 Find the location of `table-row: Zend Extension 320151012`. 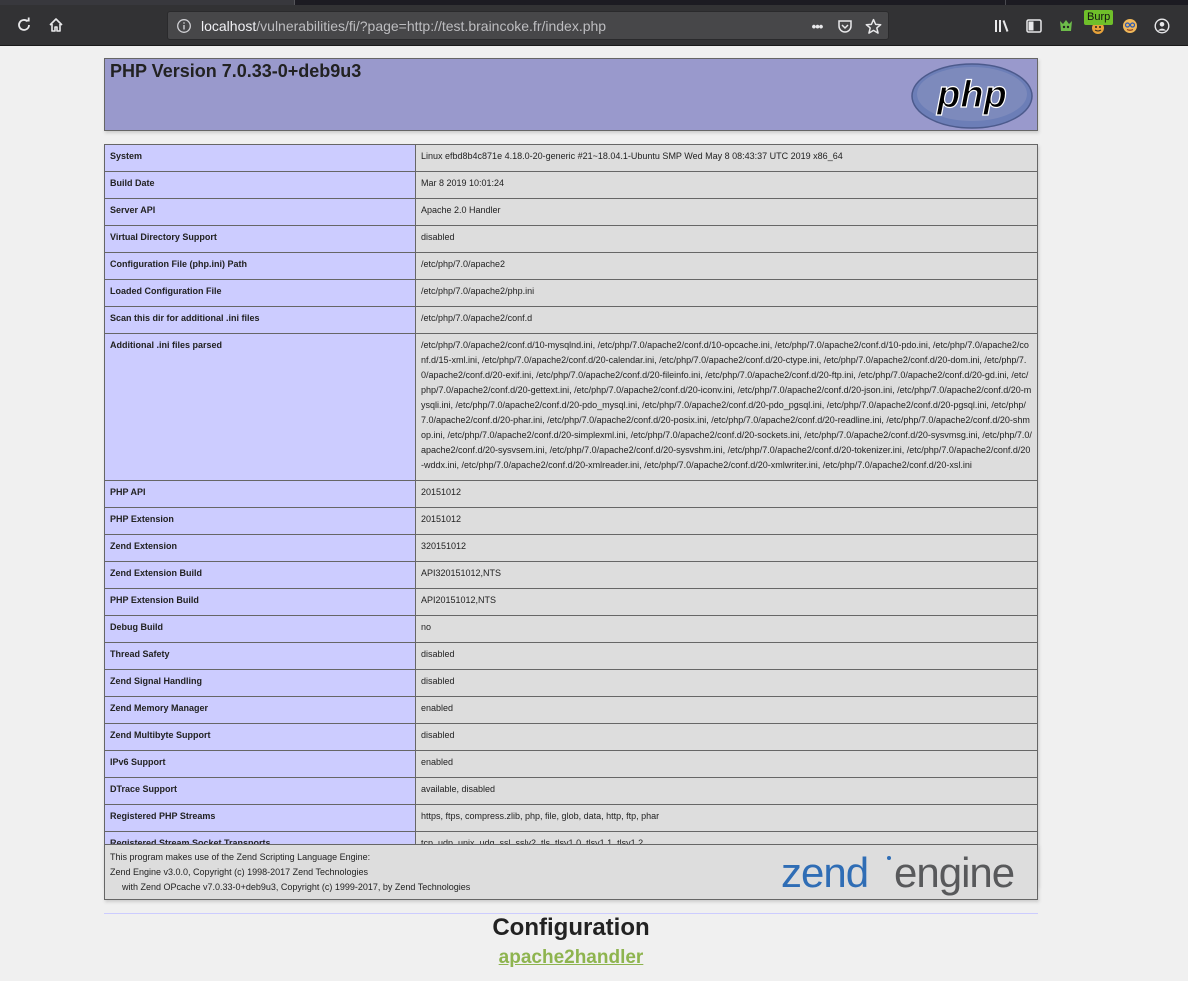

table-row: Zend Extension 320151012 is located at coordinates (571, 548).